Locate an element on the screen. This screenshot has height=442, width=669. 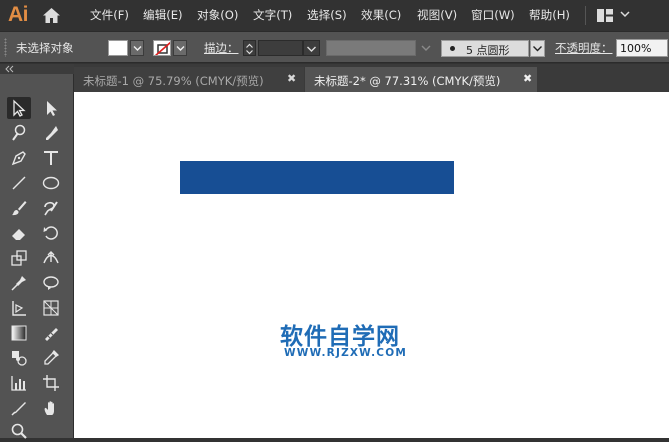
width-tool is located at coordinates (51, 258).